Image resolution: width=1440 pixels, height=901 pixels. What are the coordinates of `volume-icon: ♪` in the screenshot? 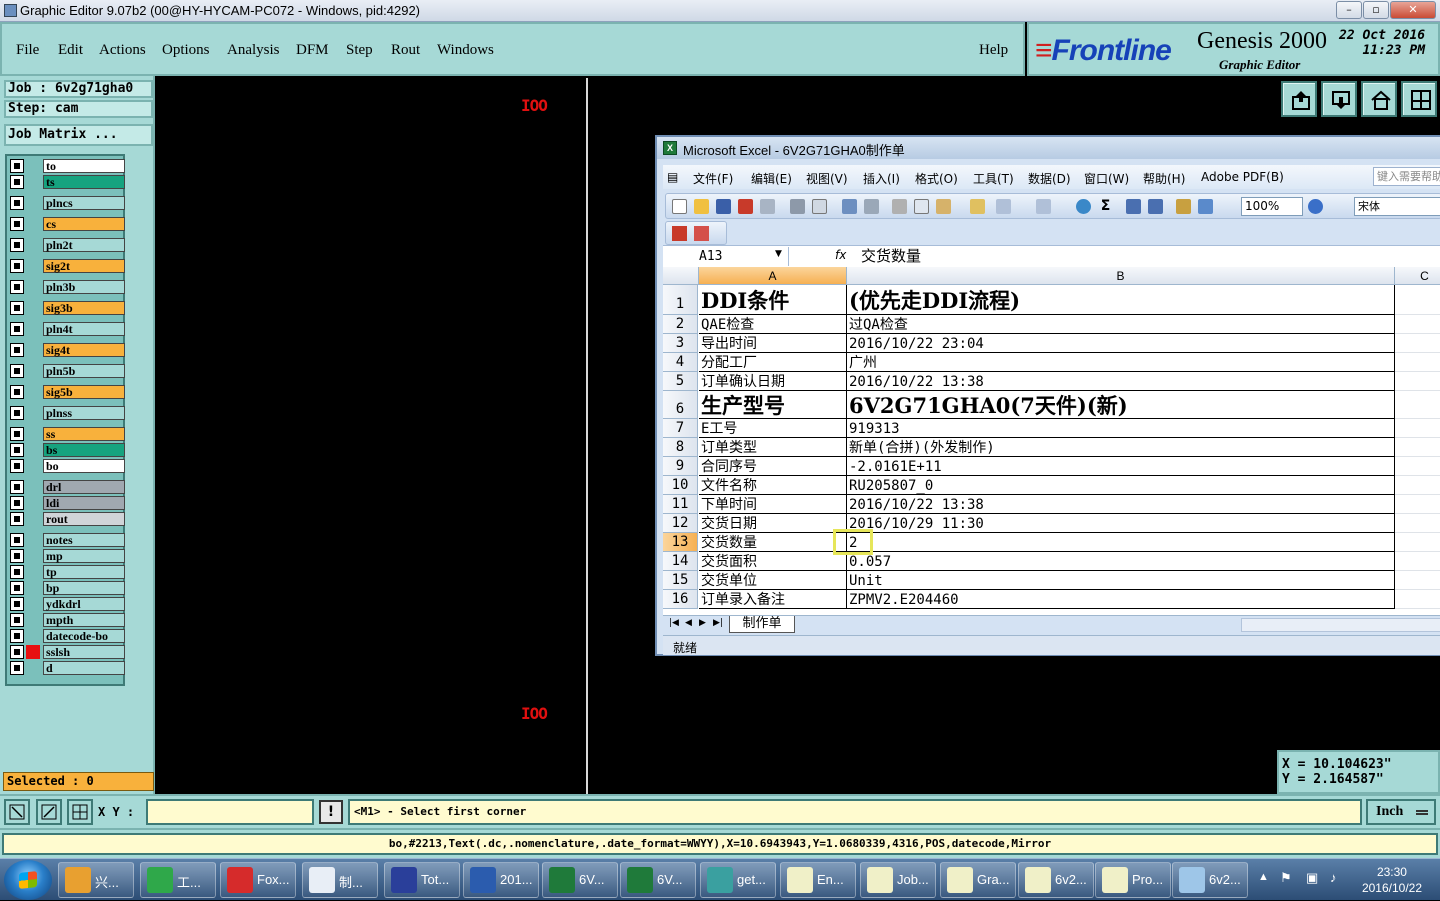 It's located at (1333, 877).